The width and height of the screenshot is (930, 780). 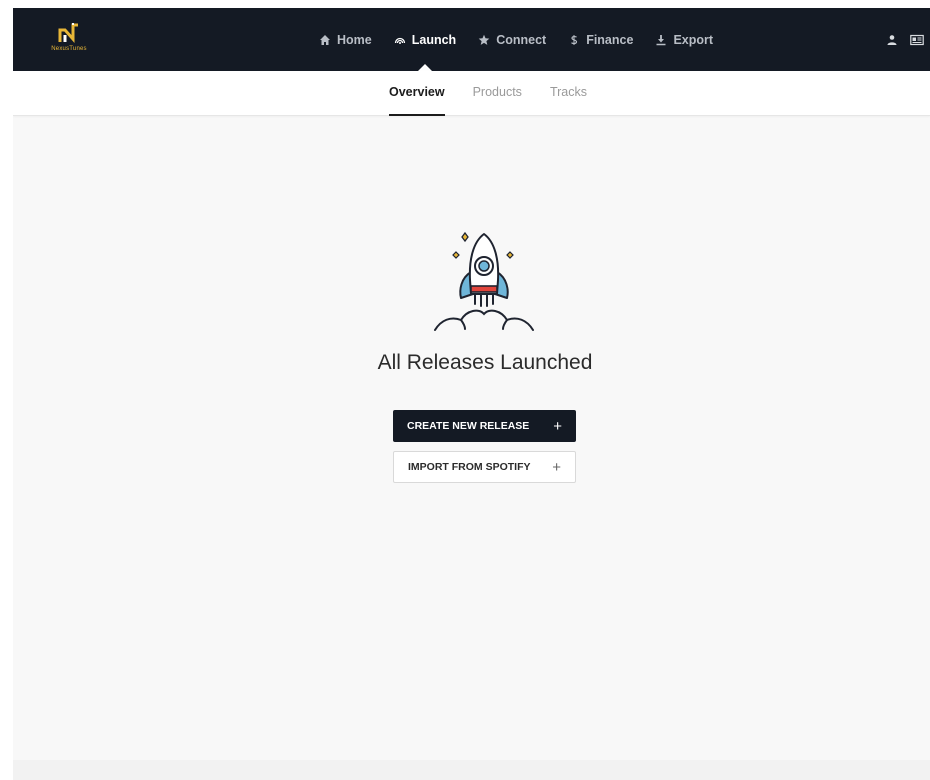 I want to click on empty-state-title: All Releases Launched, so click(x=485, y=362).